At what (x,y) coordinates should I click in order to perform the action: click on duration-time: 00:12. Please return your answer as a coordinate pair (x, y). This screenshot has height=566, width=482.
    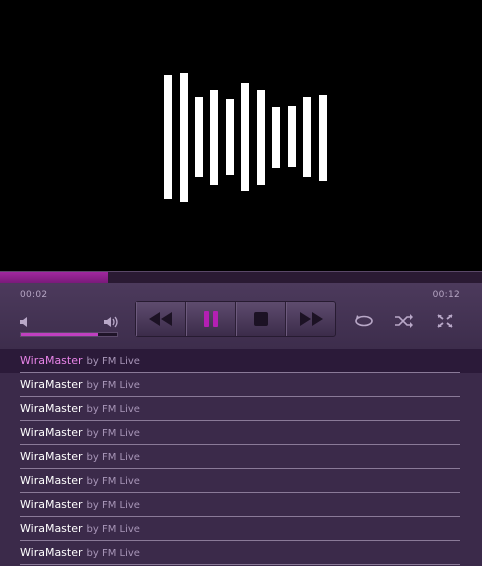
    Looking at the image, I should click on (446, 295).